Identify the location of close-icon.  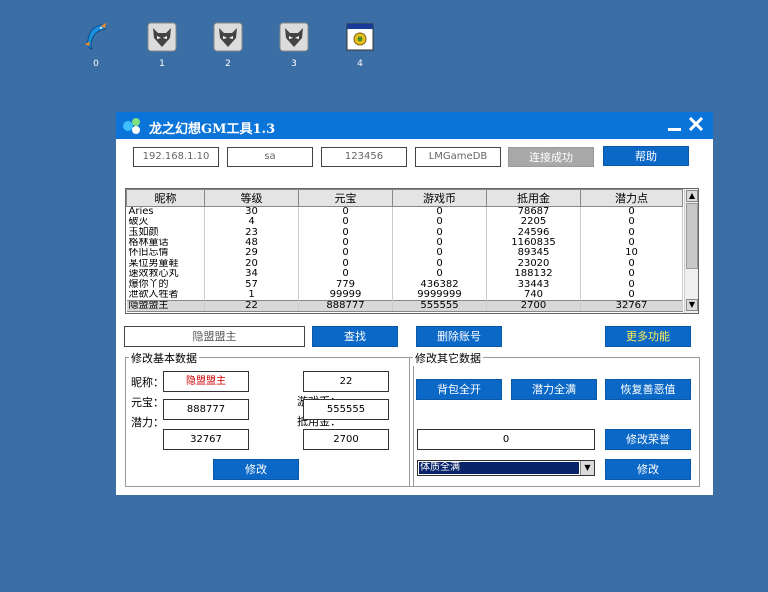
(696, 124).